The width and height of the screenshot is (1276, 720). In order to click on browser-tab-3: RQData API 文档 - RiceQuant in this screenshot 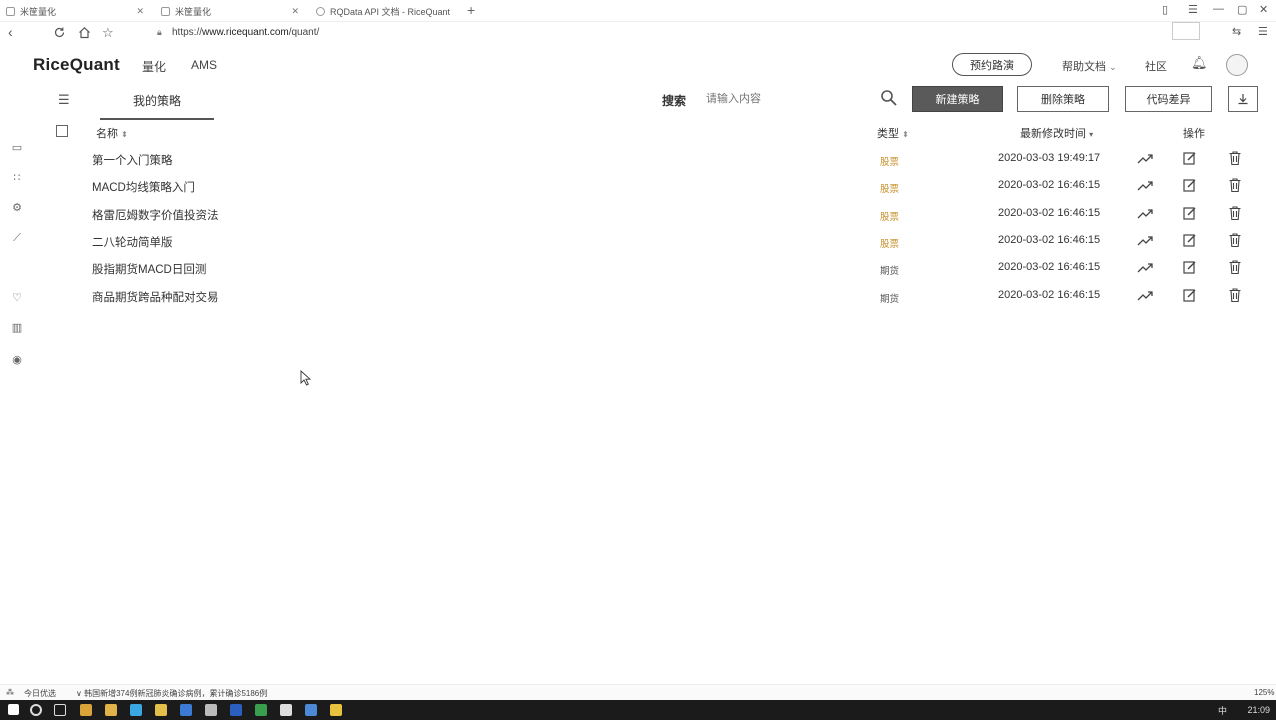, I will do `click(385, 11)`.